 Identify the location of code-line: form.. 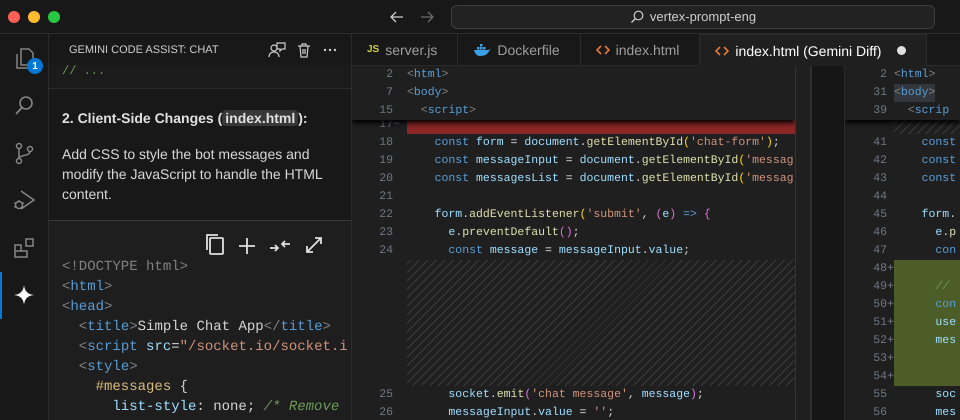
(938, 215).